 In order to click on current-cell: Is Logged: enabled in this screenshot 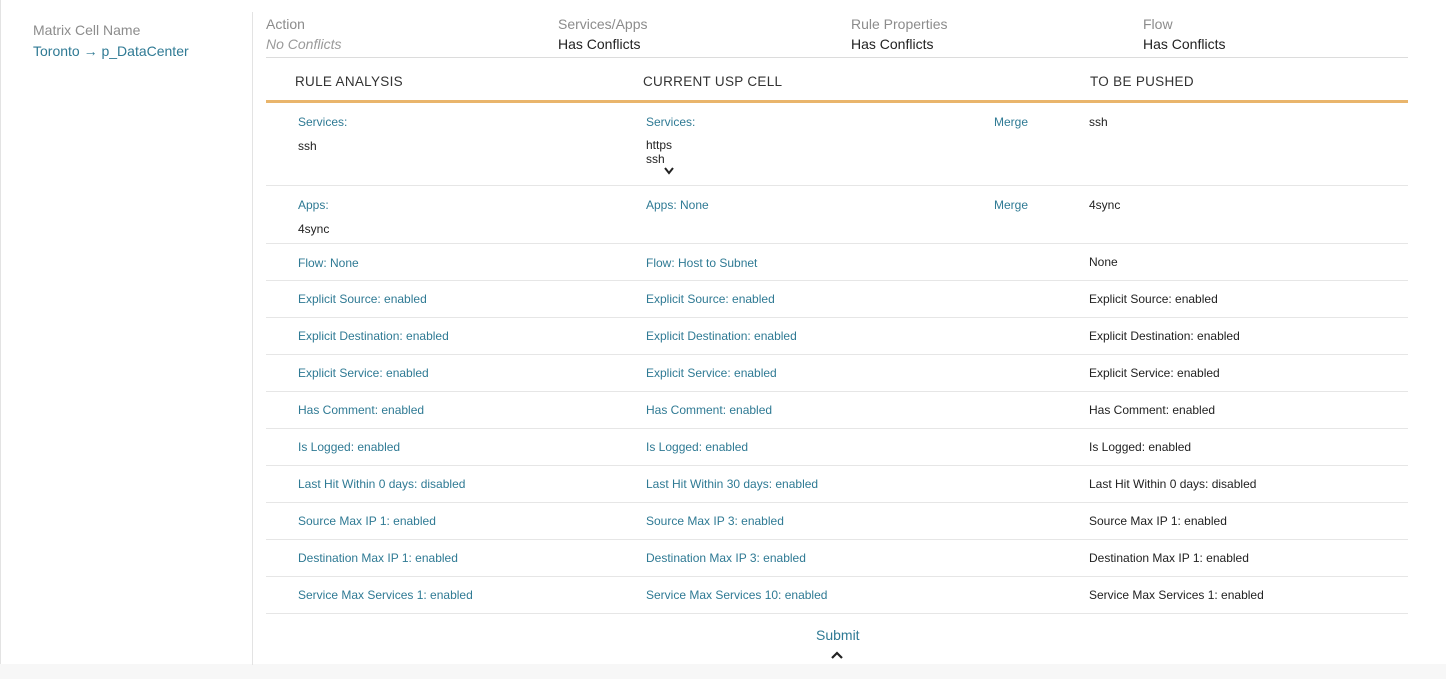, I will do `click(697, 447)`.